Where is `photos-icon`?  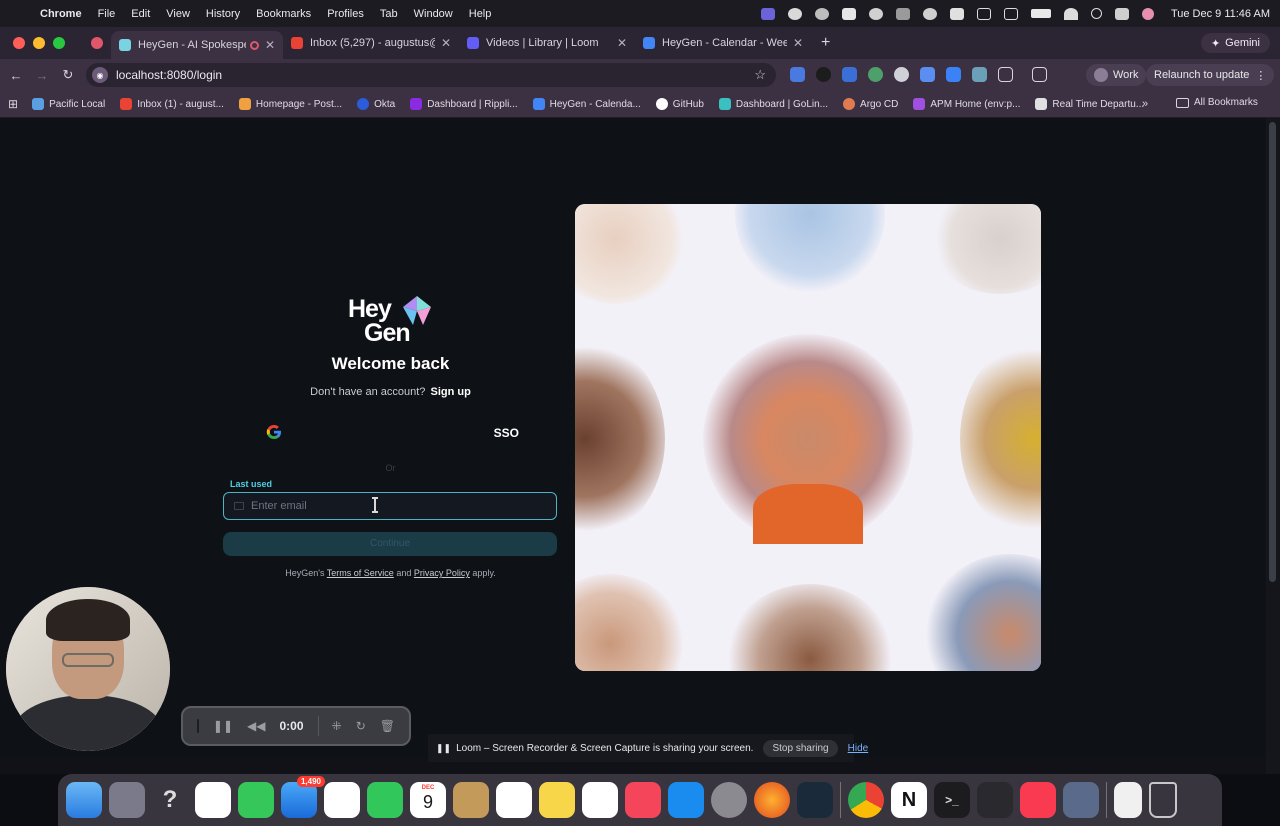
photos-icon is located at coordinates (342, 800).